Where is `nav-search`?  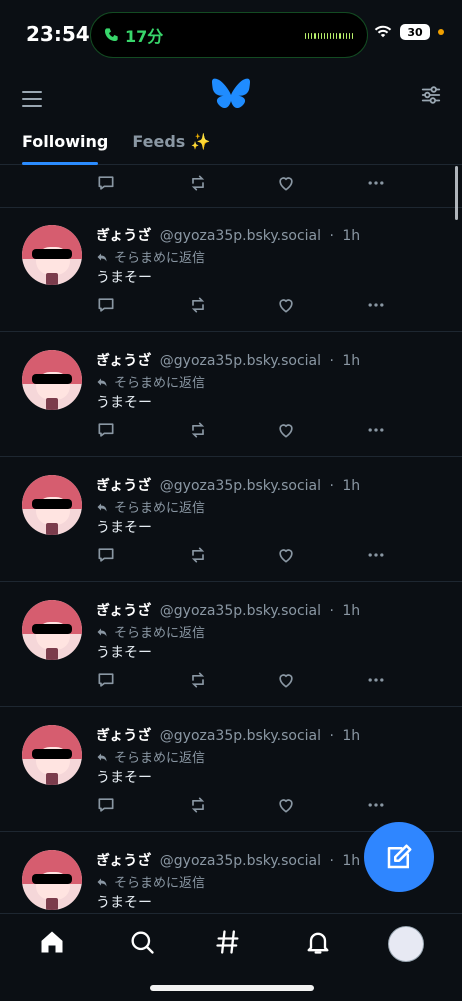 nav-search is located at coordinates (142, 942).